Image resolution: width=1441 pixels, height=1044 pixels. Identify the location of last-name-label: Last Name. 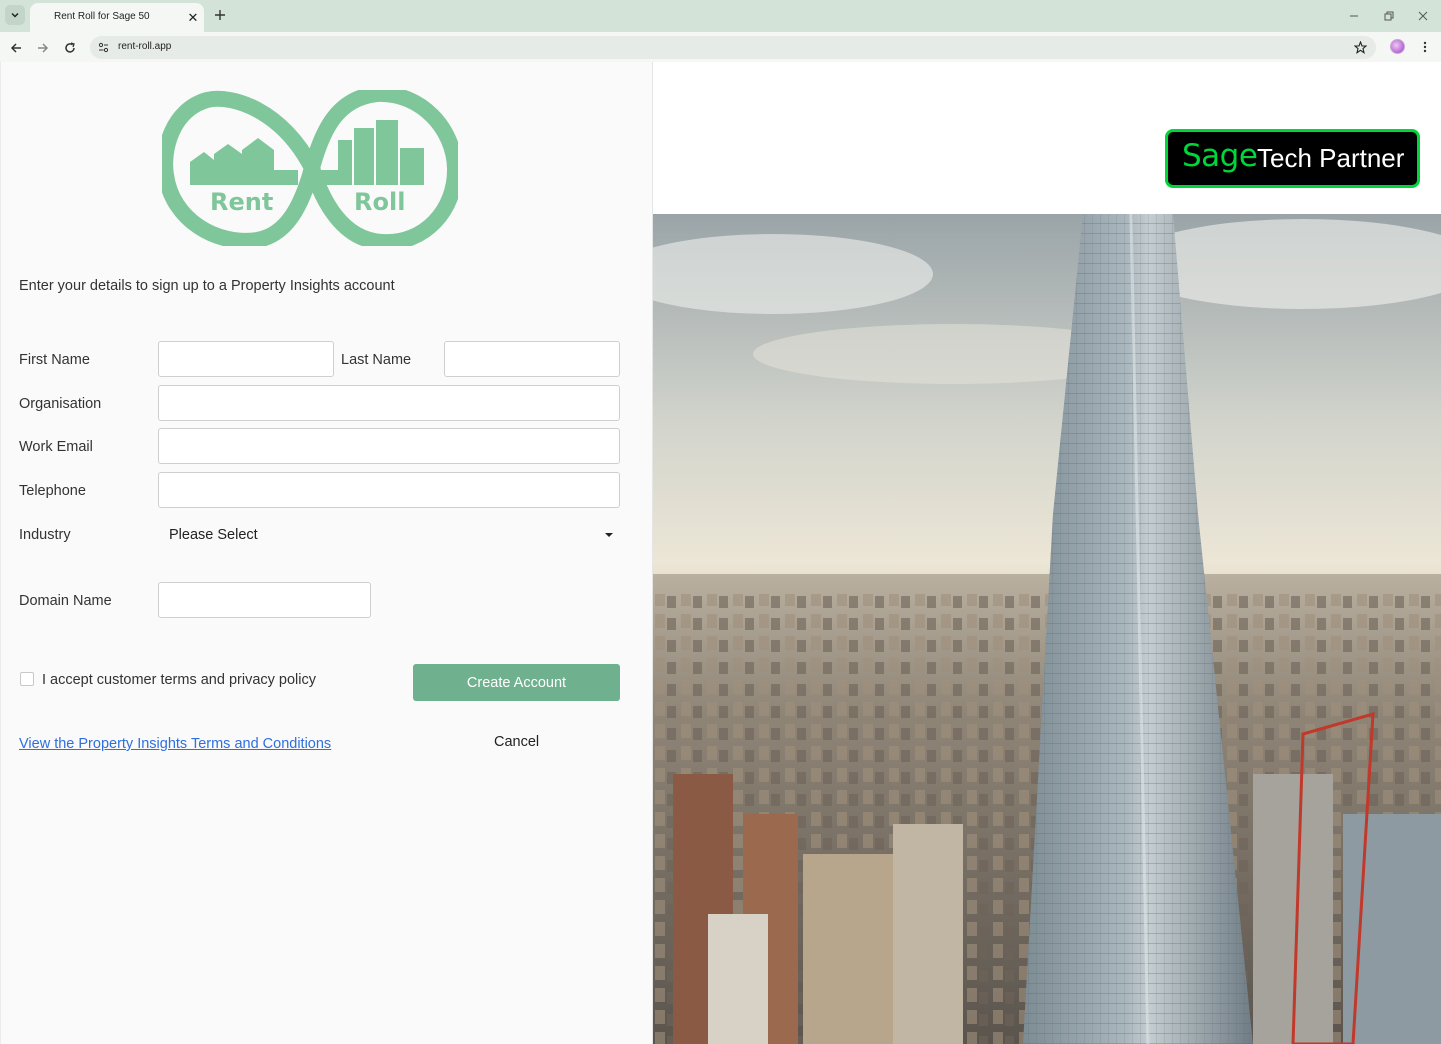
(376, 360).